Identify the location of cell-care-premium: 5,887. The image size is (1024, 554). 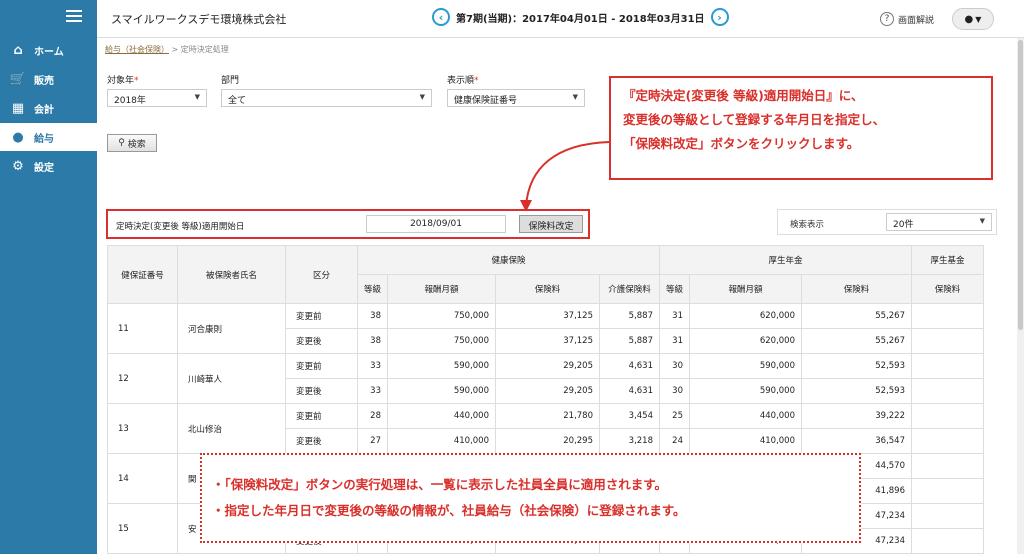
(629, 341).